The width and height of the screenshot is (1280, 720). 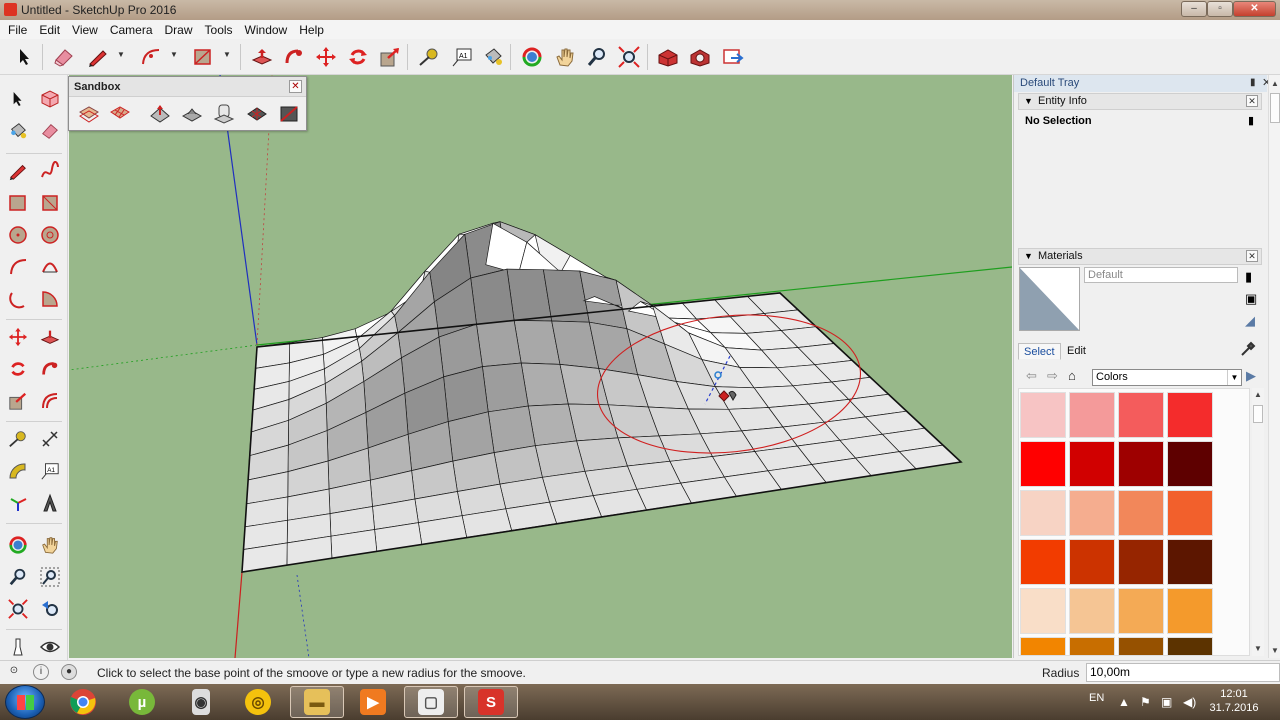 I want to click on home-icon: ⌂, so click(x=1072, y=375).